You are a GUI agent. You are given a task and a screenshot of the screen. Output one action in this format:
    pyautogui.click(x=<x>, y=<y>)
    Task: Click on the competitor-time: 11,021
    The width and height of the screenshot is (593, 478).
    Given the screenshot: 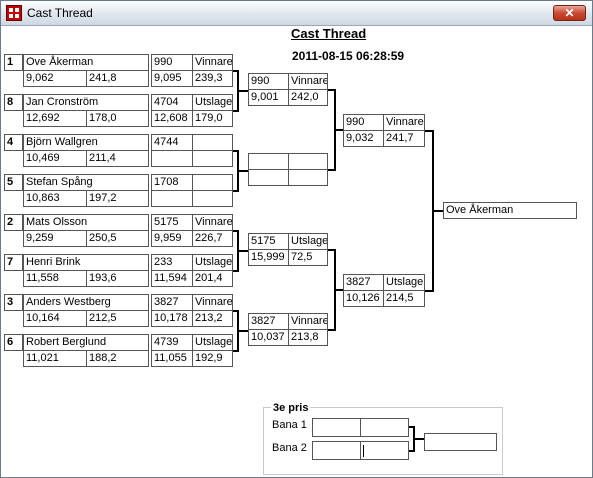 What is the action you would take?
    pyautogui.click(x=55, y=358)
    